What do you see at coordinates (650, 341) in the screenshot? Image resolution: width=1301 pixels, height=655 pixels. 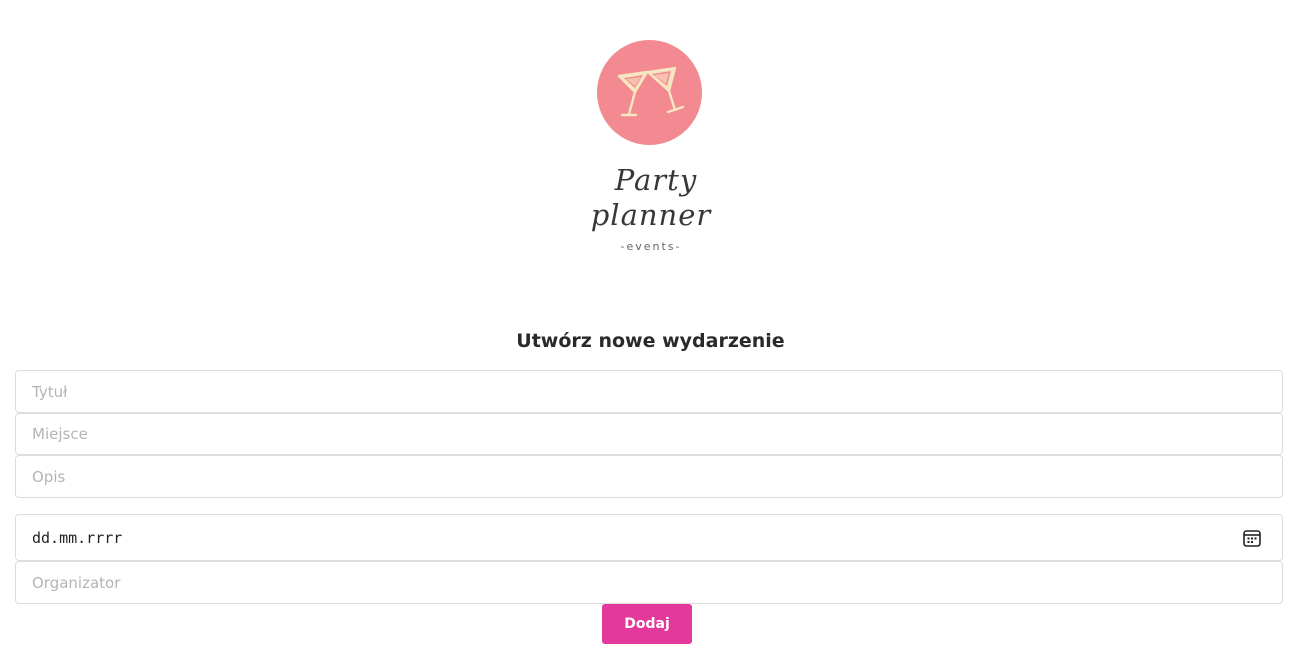 I see `form-title: Utwórz nowe wydarzenie` at bounding box center [650, 341].